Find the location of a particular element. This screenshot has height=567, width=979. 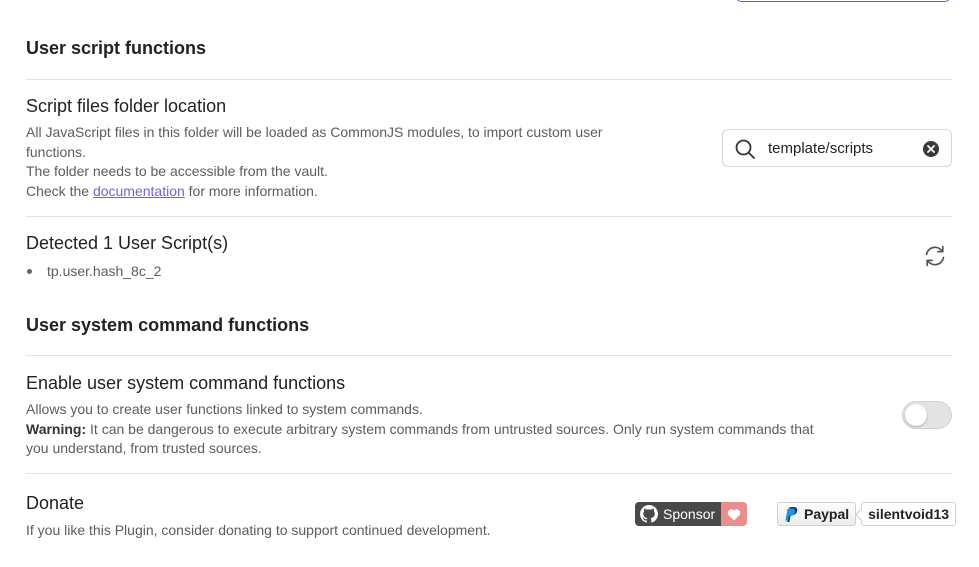

script-folder-input is located at coordinates (843, 148).